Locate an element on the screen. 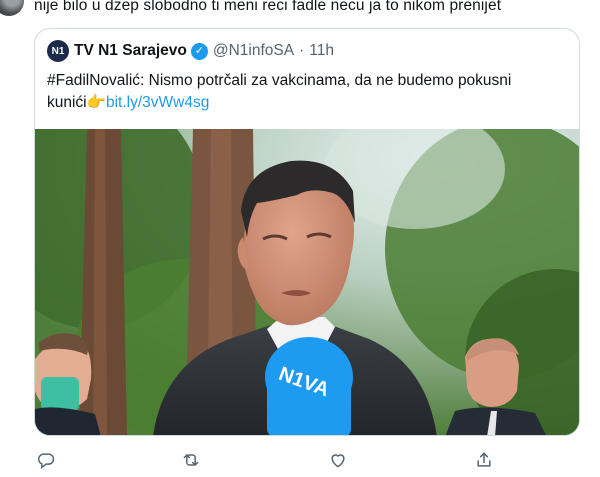  verified-badge-icon: ✓ is located at coordinates (199, 51).